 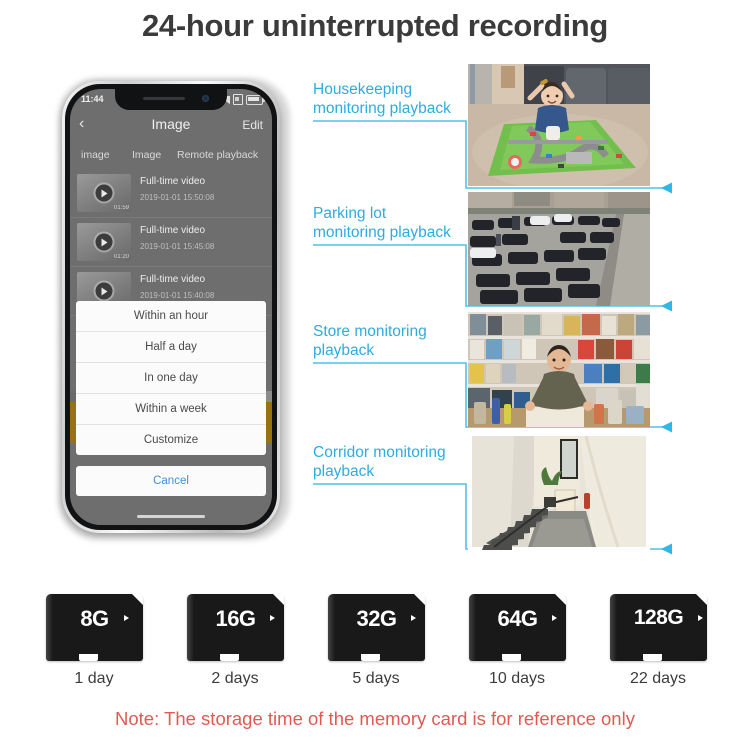 What do you see at coordinates (177, 189) in the screenshot?
I see `video-meta: Full-time video 2019-01-01 15:50:08` at bounding box center [177, 189].